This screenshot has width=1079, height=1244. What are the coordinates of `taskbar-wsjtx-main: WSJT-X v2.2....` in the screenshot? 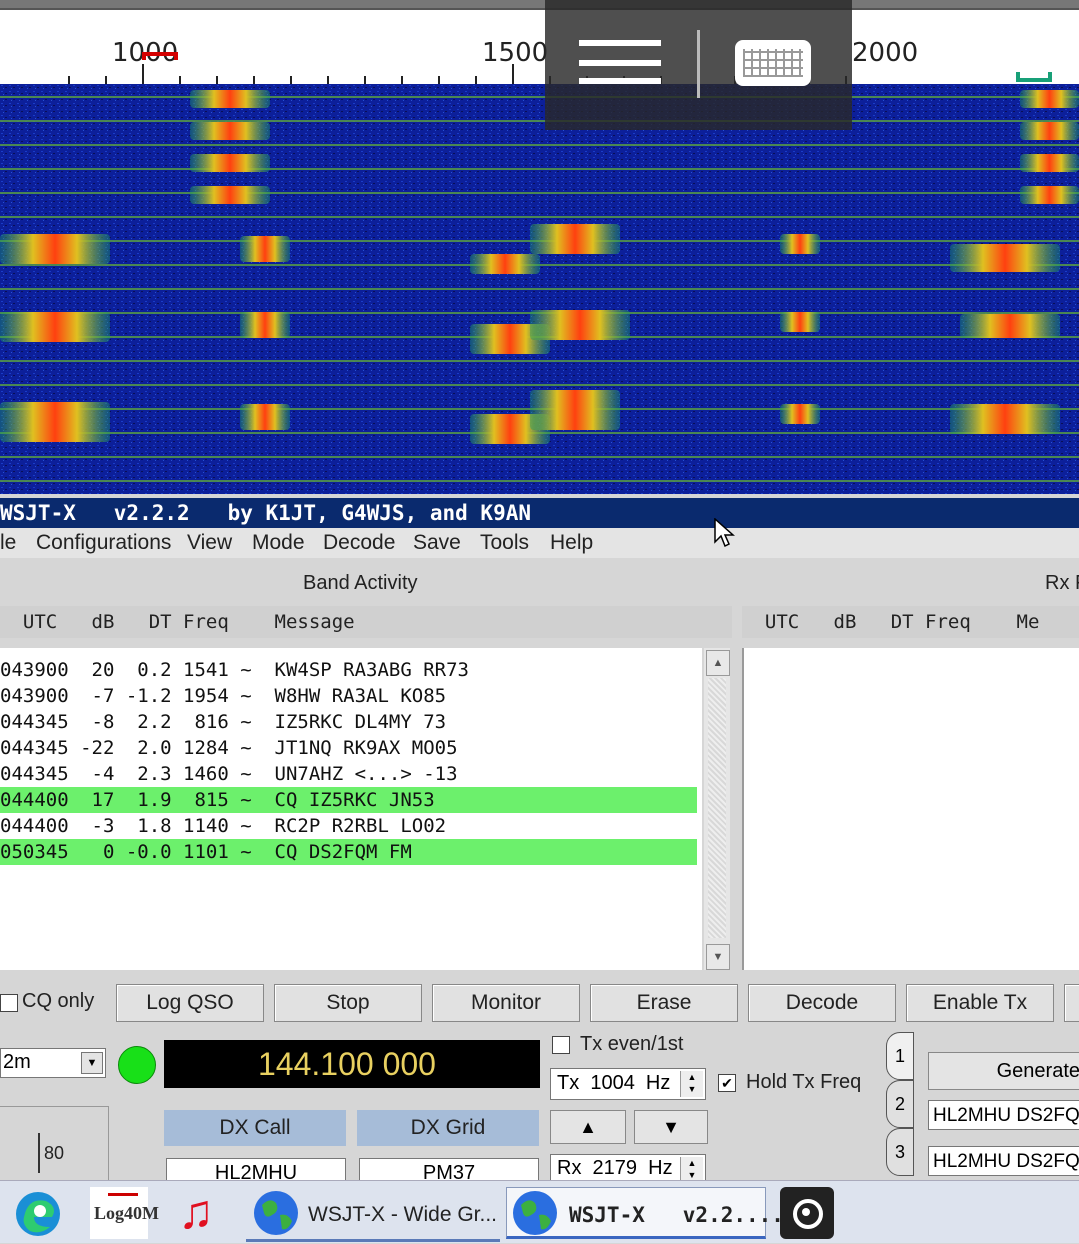 It's located at (645, 1213).